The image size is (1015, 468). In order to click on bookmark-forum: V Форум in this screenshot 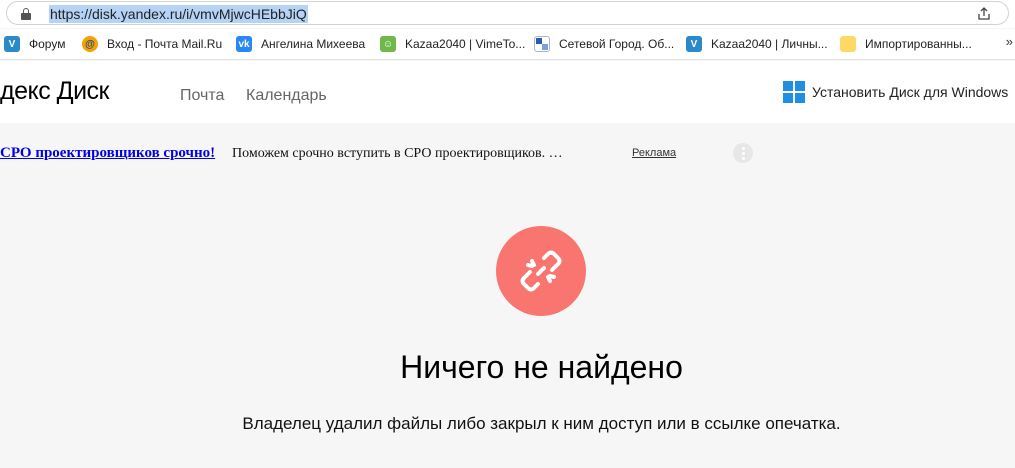, I will do `click(34, 44)`.